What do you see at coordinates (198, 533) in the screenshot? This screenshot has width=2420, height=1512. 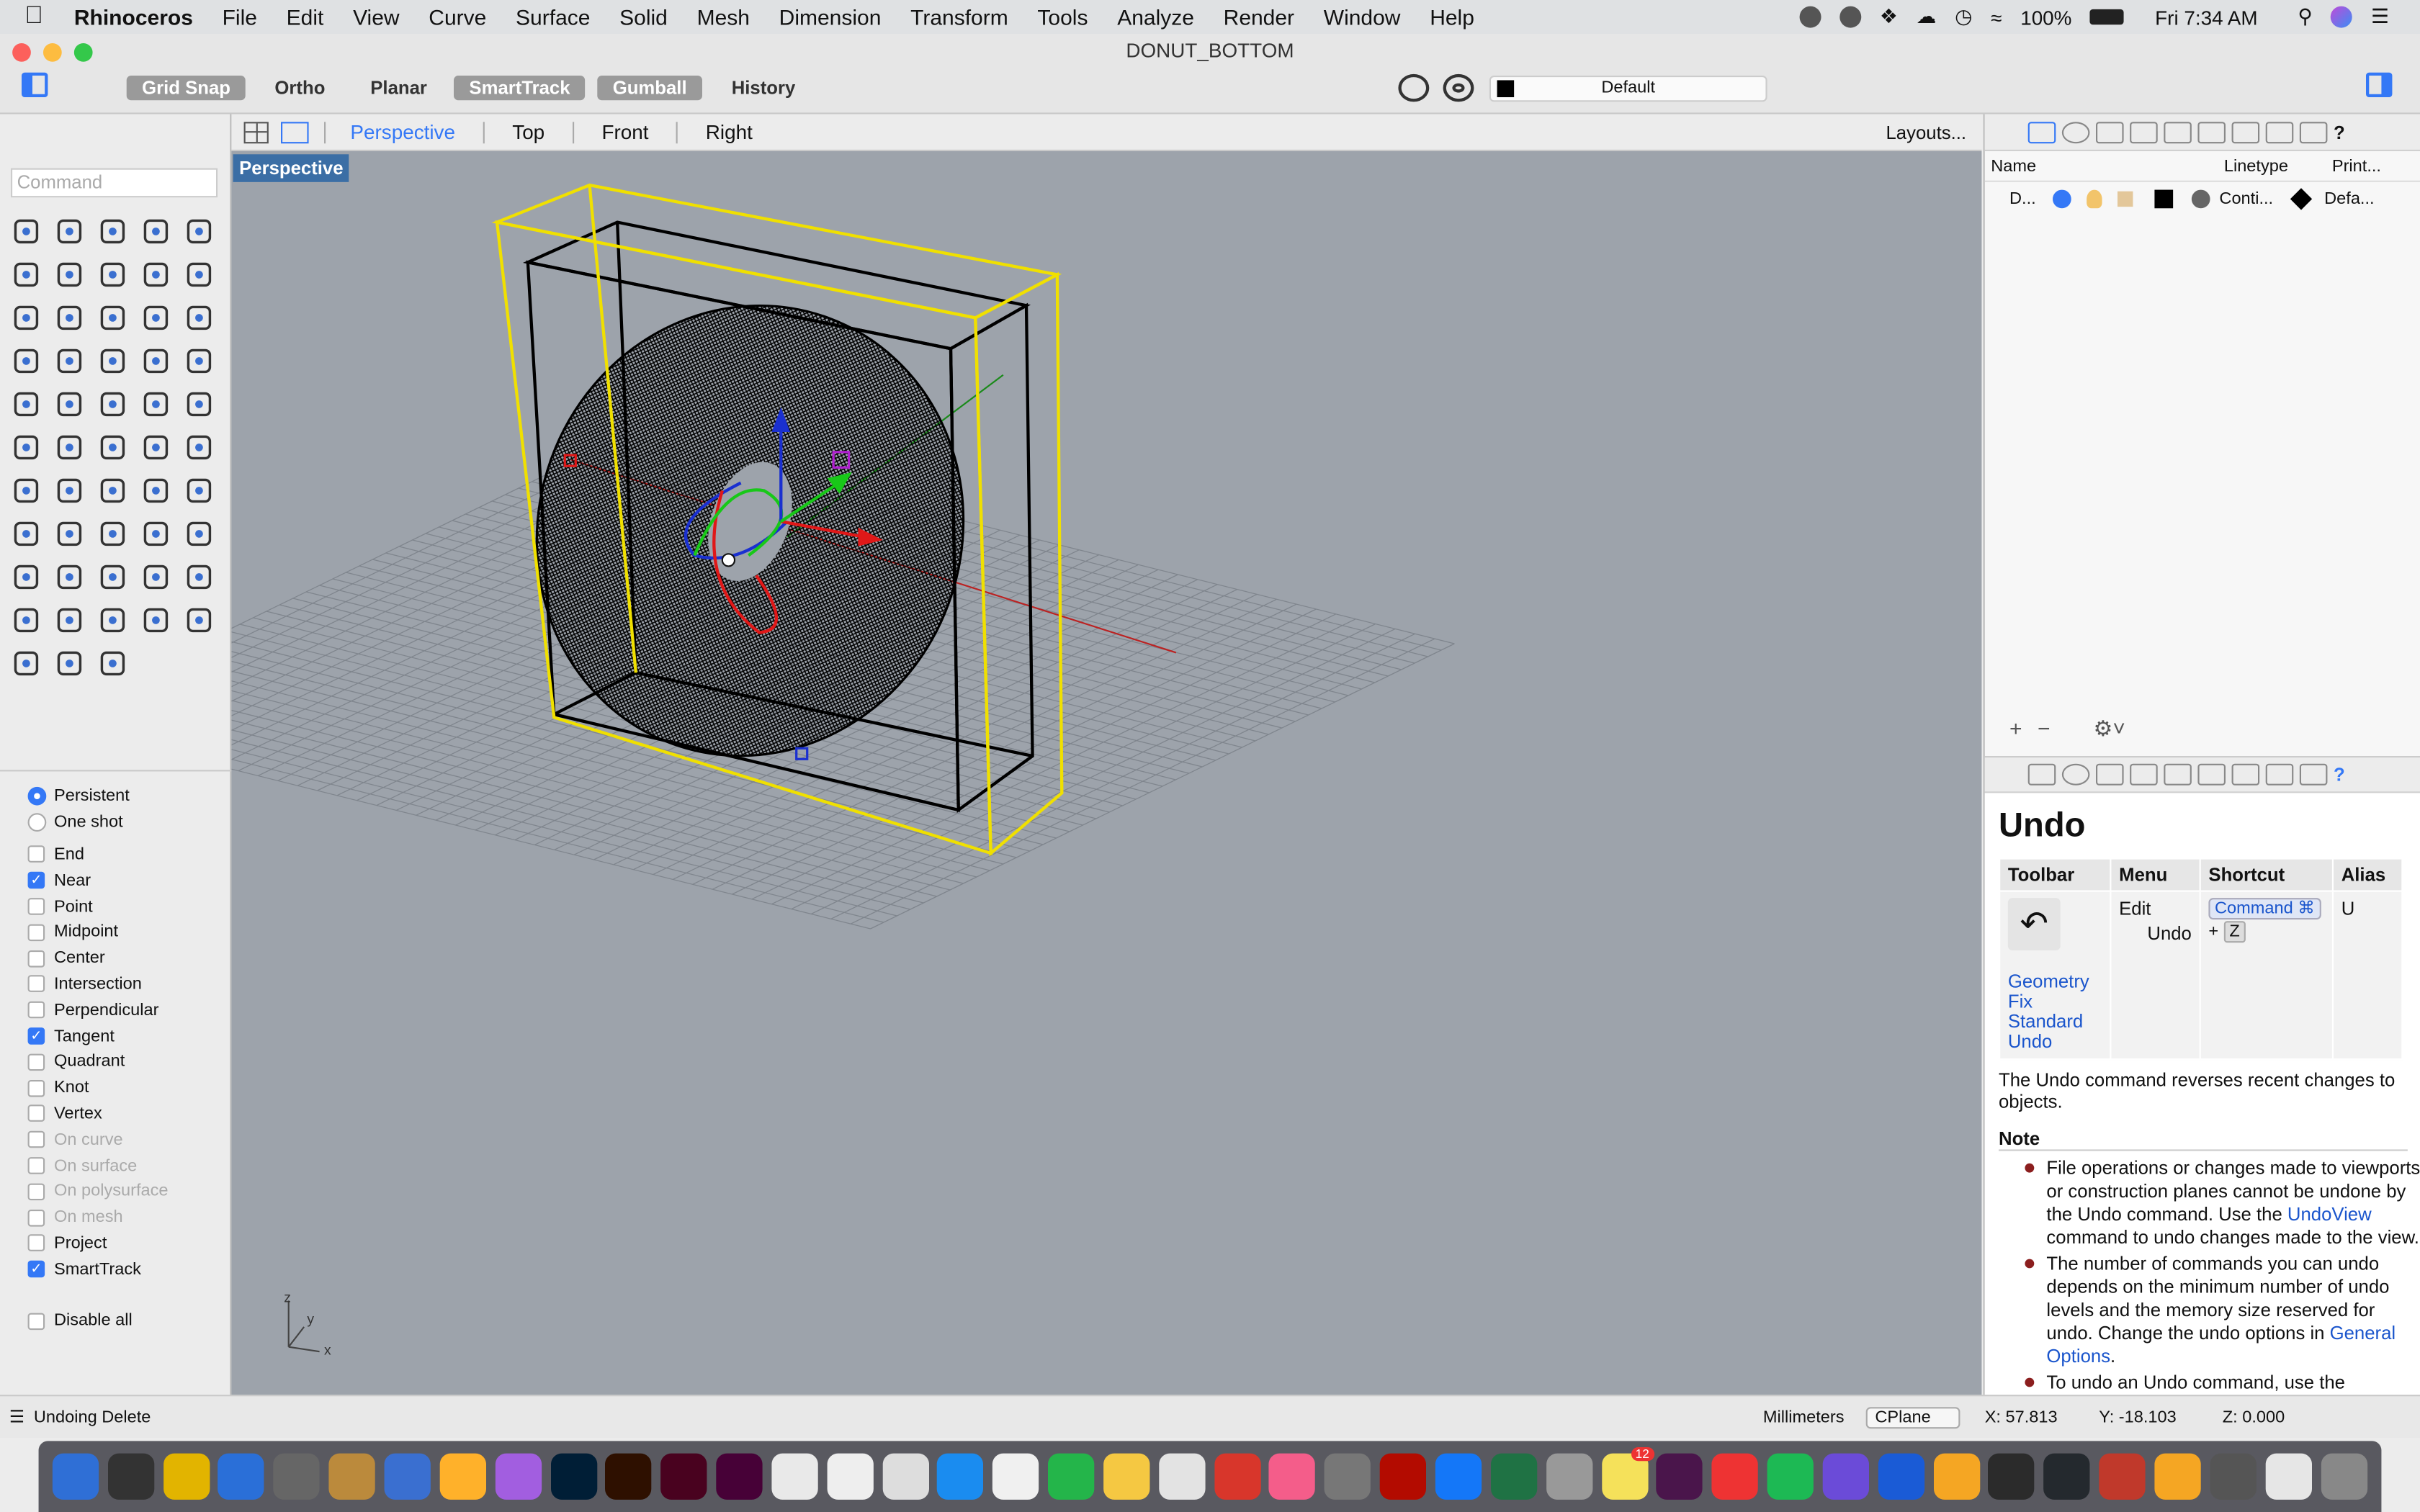 I see `zoom-selected-icon` at bounding box center [198, 533].